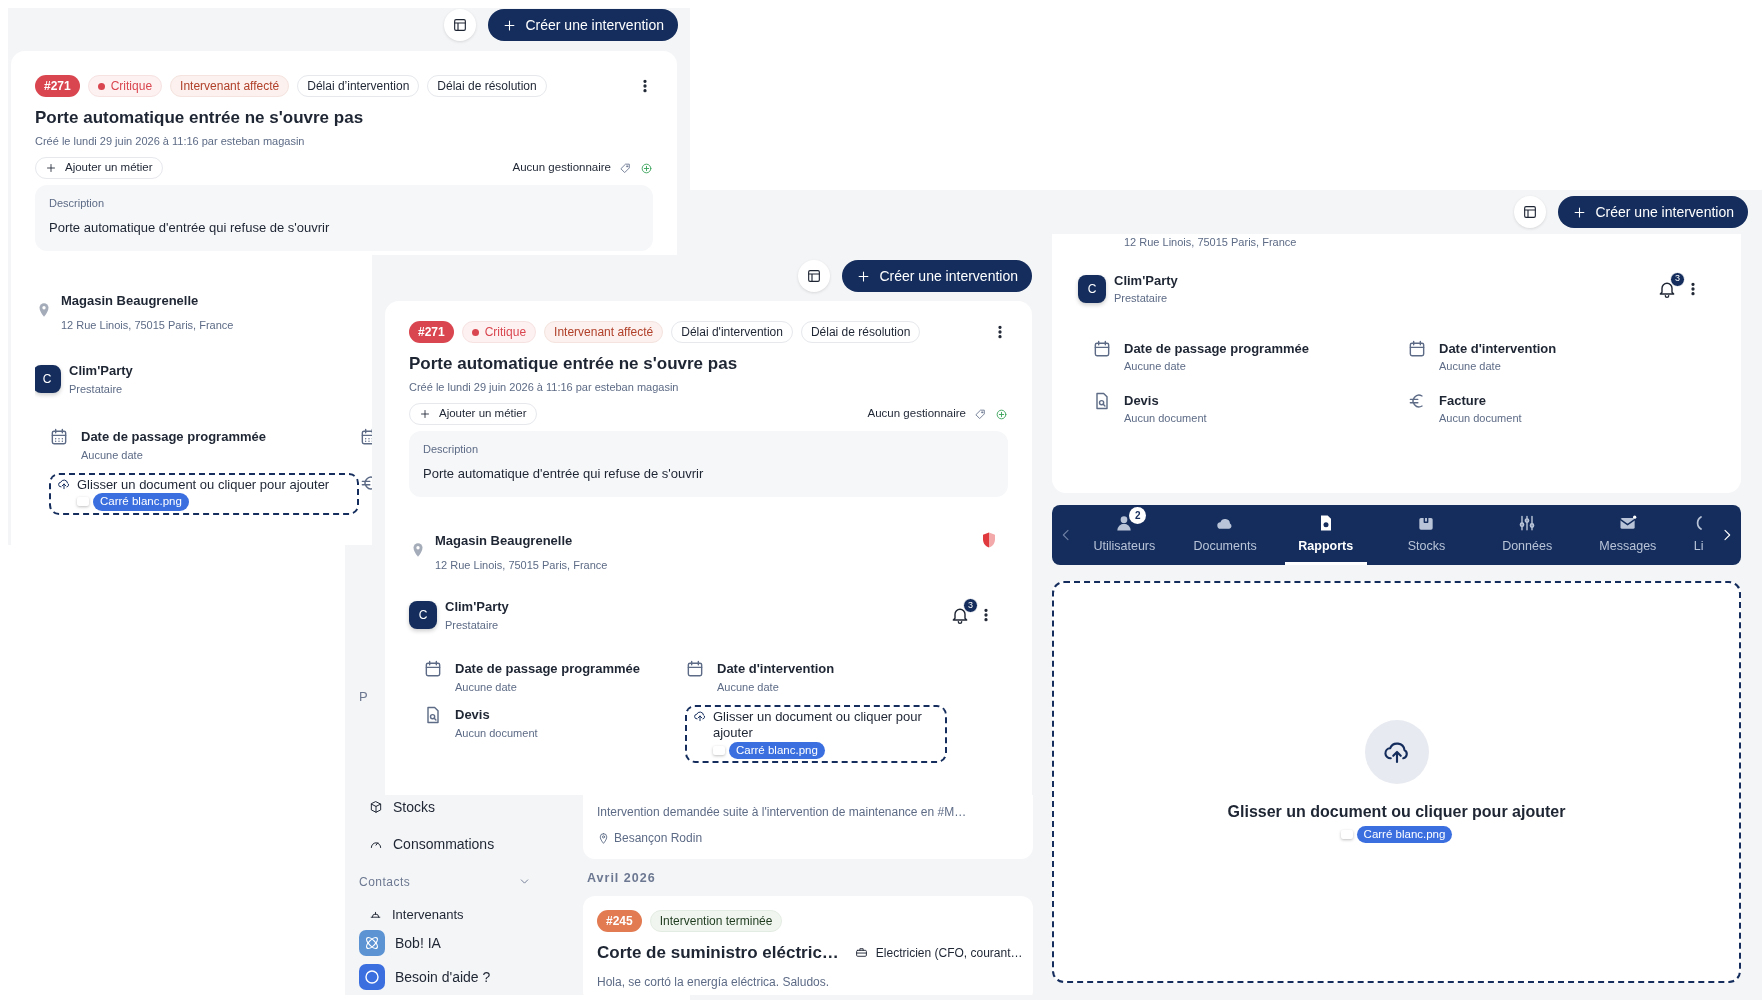 This screenshot has width=1762, height=1004. What do you see at coordinates (1627, 534) in the screenshot?
I see `nav-tab: Messages` at bounding box center [1627, 534].